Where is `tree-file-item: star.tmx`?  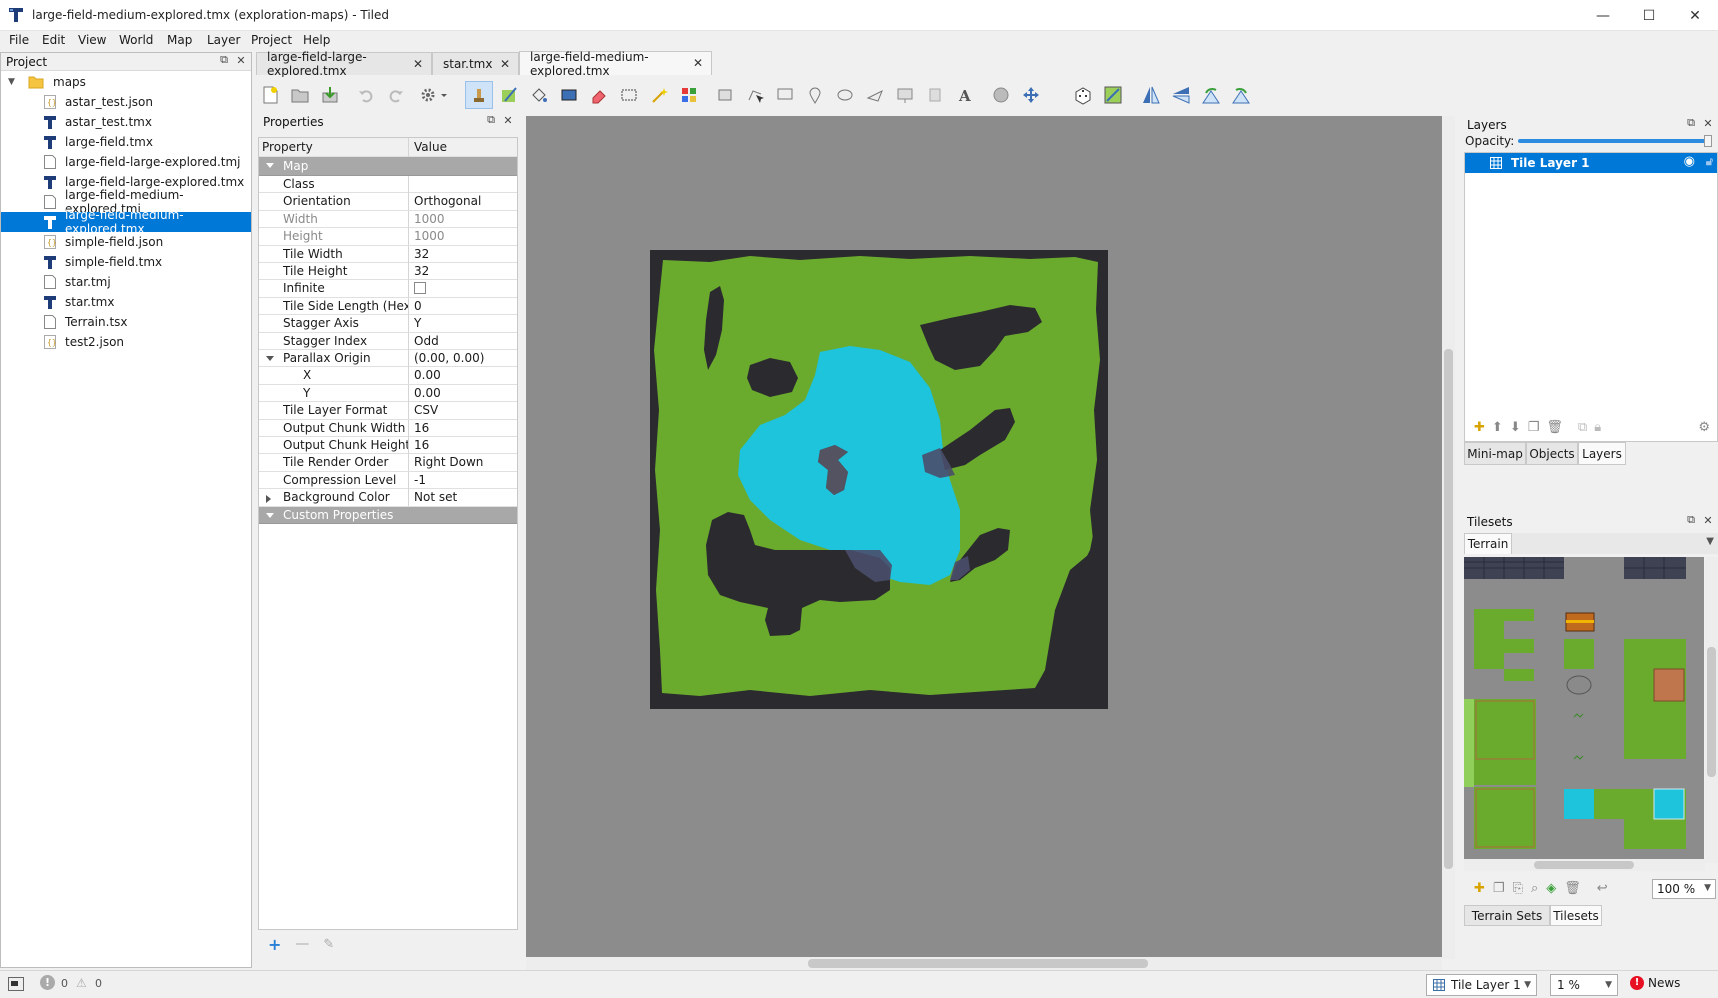 tree-file-item: star.tmx is located at coordinates (126, 302).